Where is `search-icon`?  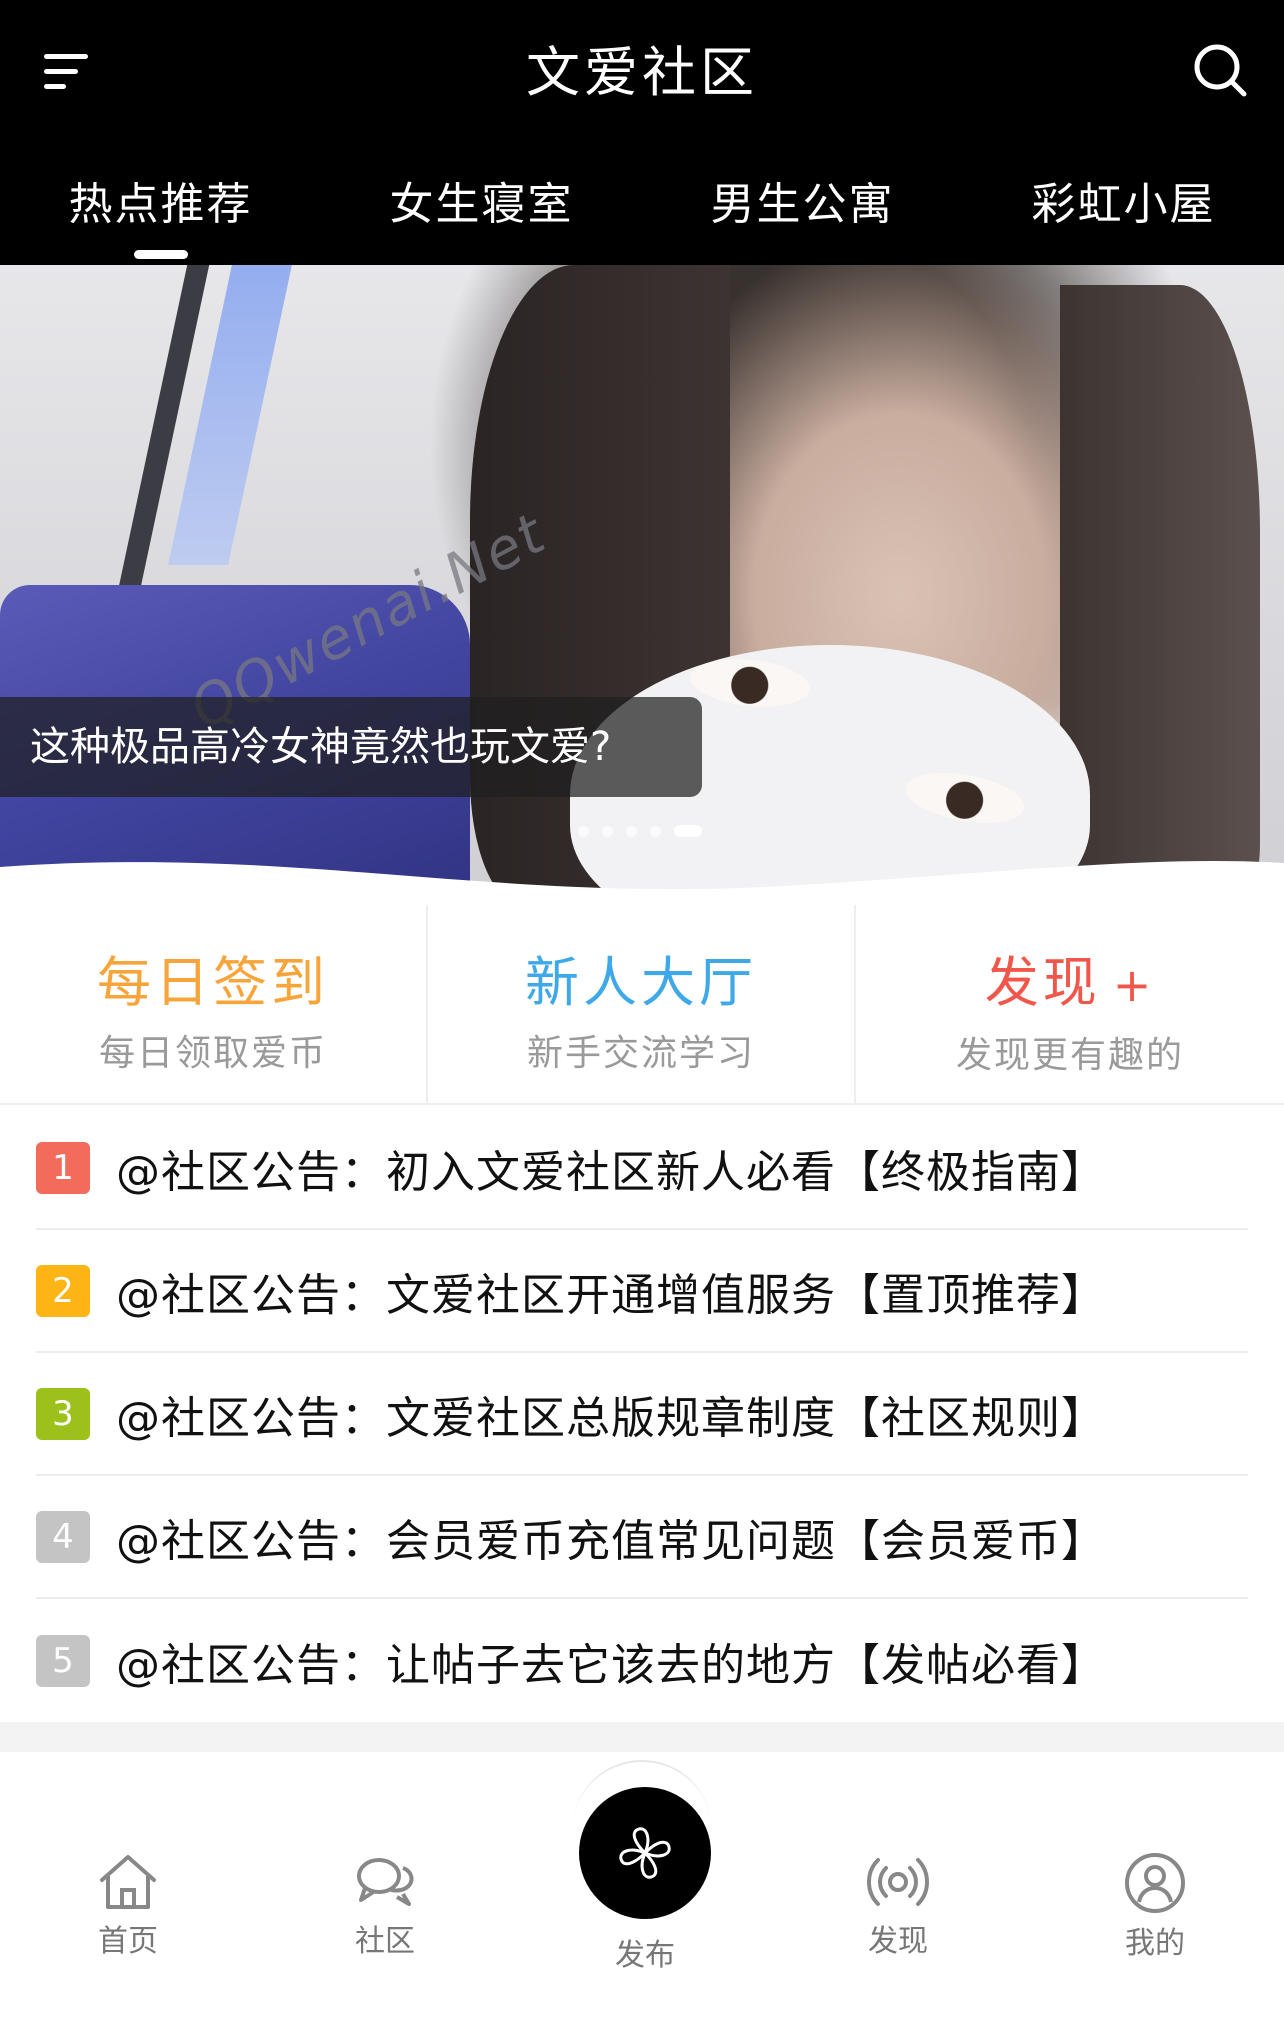 search-icon is located at coordinates (1220, 70).